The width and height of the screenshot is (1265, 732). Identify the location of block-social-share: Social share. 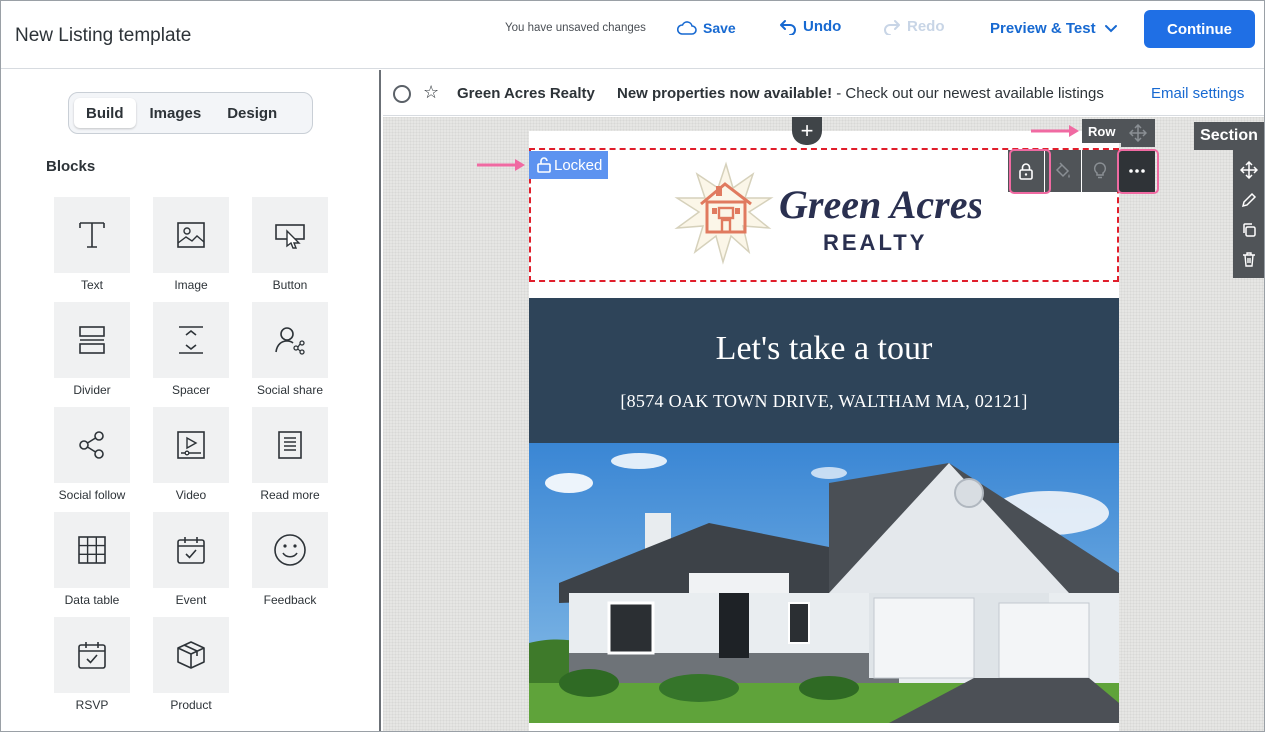
(290, 349).